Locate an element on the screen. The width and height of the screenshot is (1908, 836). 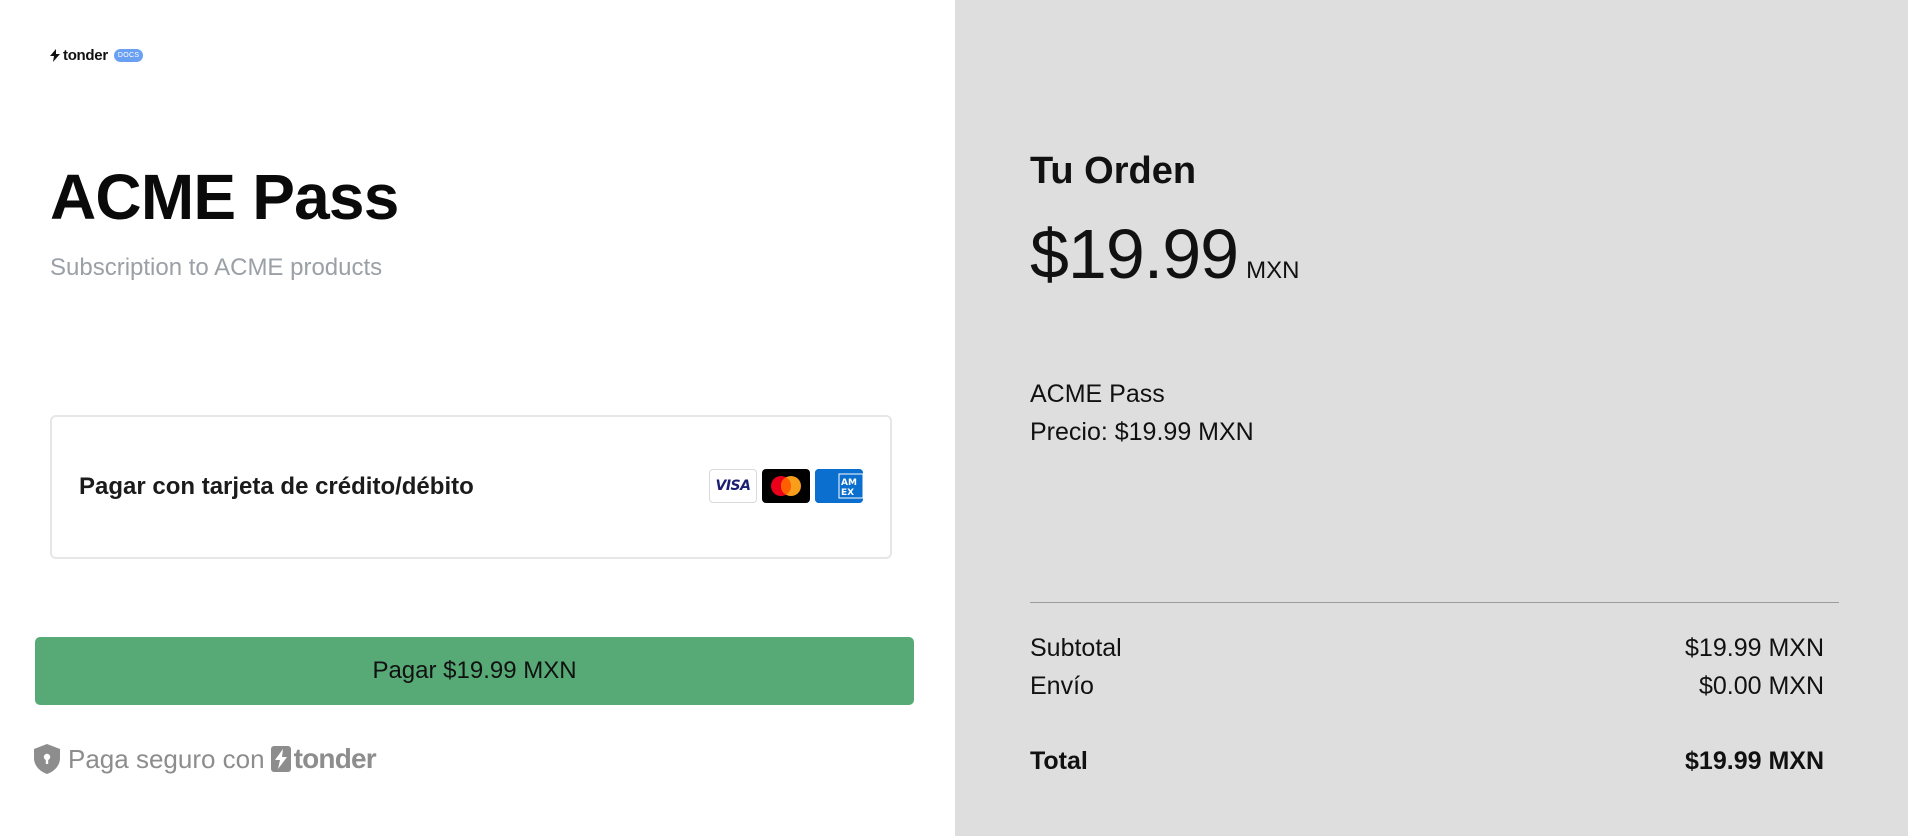
card-brand-logos: VISA AM EX is located at coordinates (786, 486).